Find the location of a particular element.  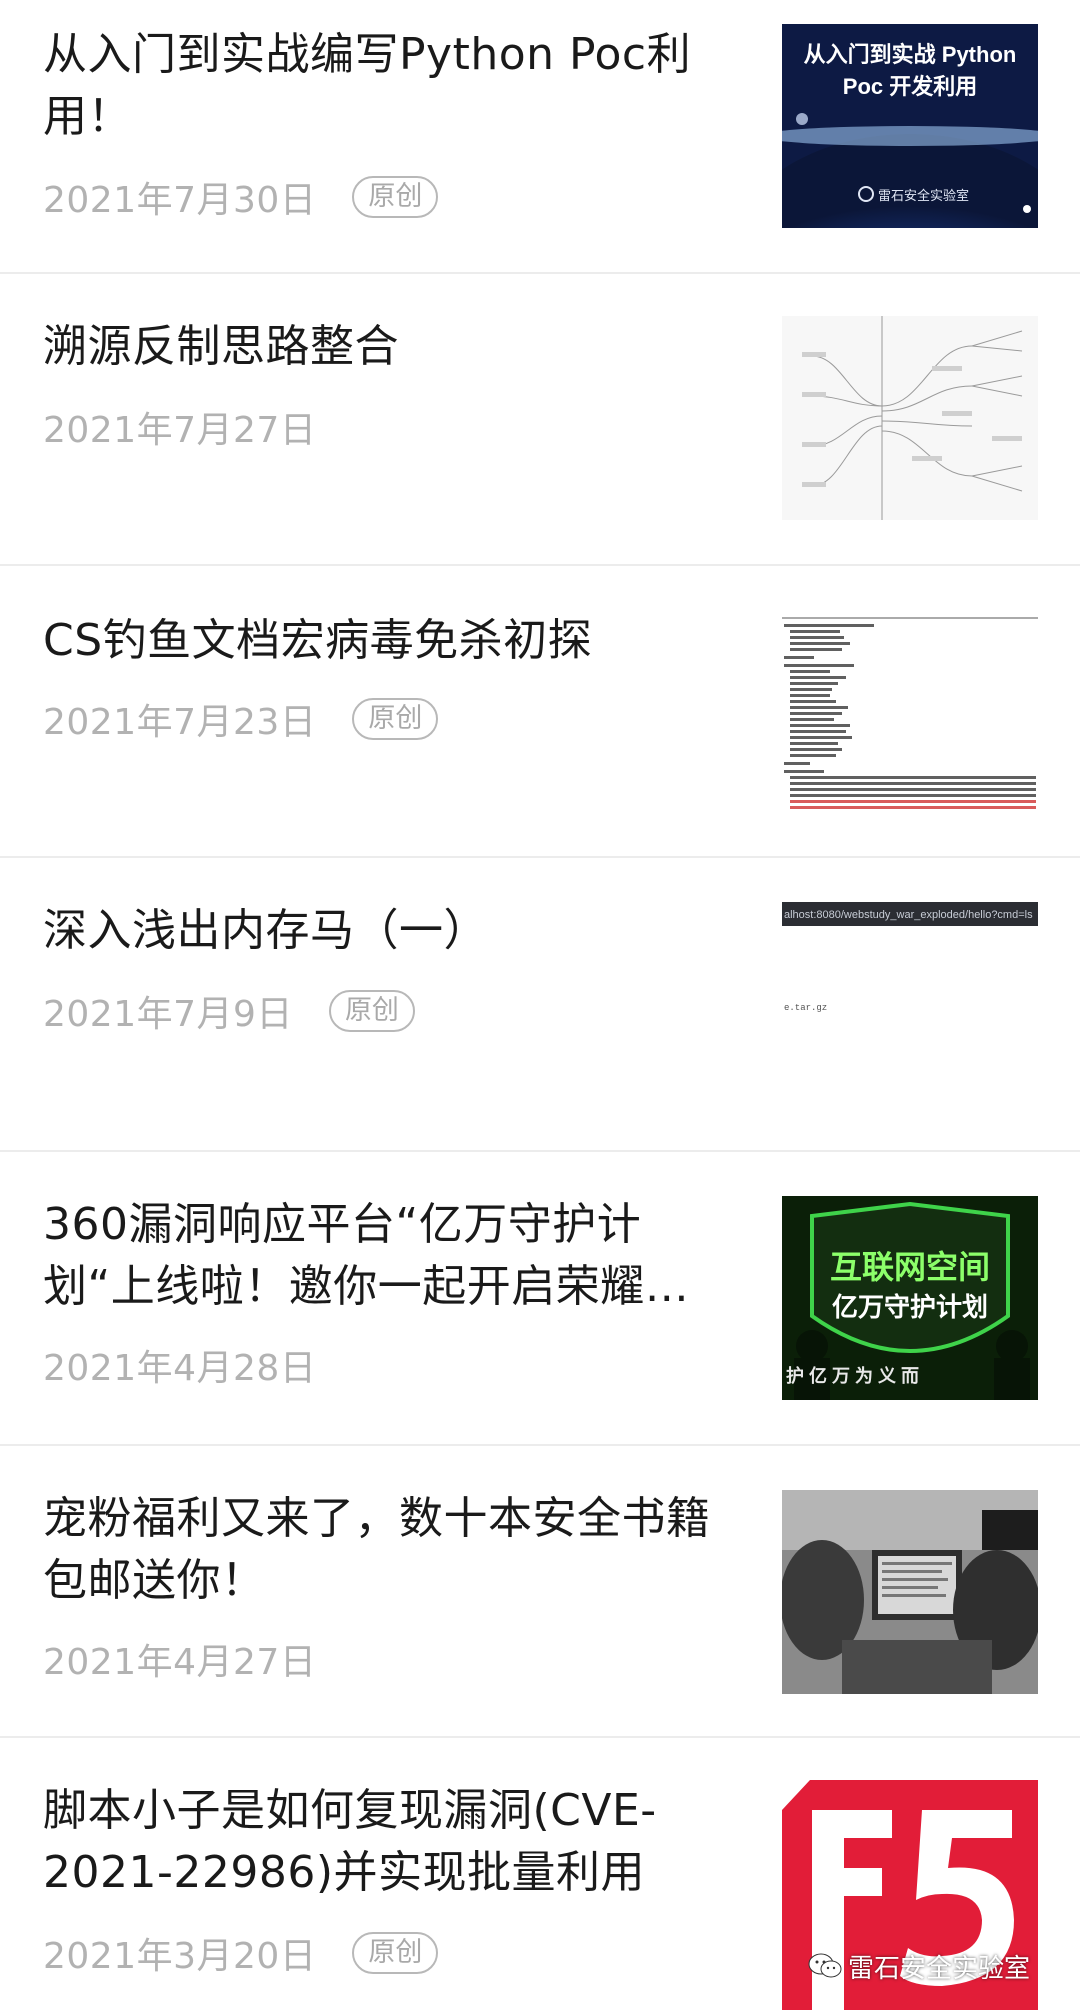

thumb-title-line2: Poc 开发利用 is located at coordinates (910, 86).